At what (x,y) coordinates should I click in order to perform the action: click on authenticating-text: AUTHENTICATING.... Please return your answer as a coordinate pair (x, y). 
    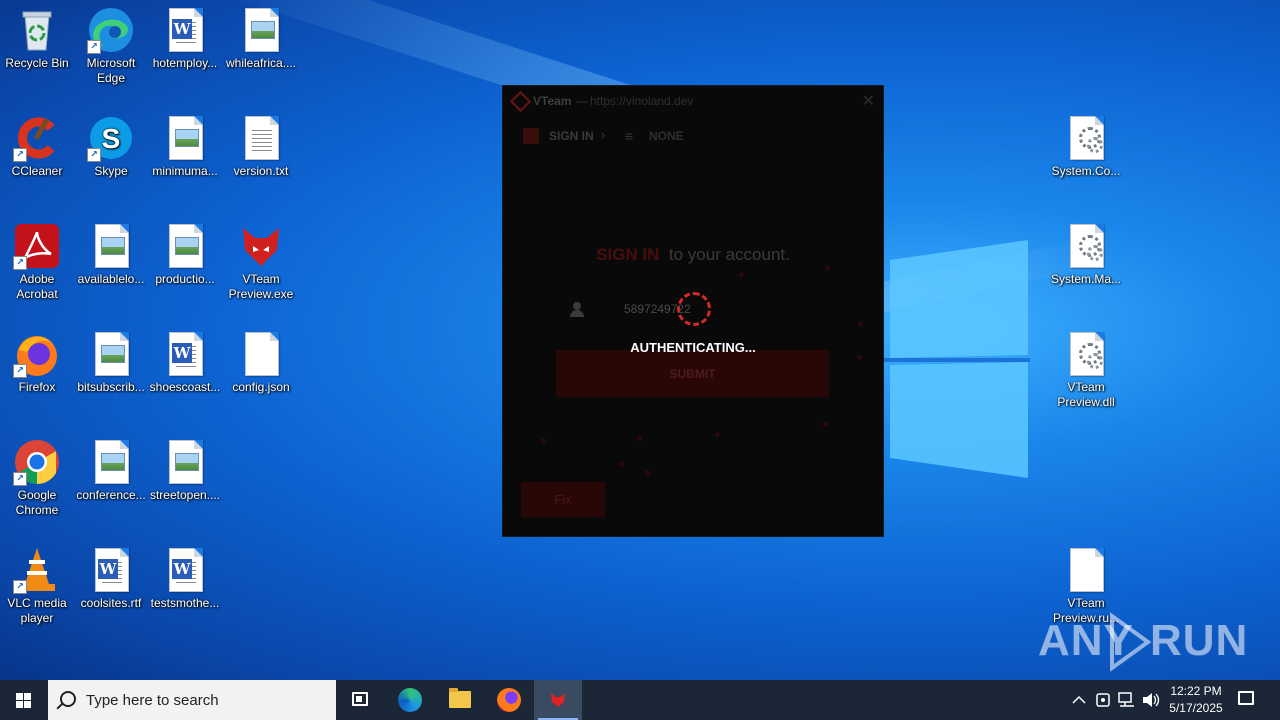
    Looking at the image, I should click on (693, 347).